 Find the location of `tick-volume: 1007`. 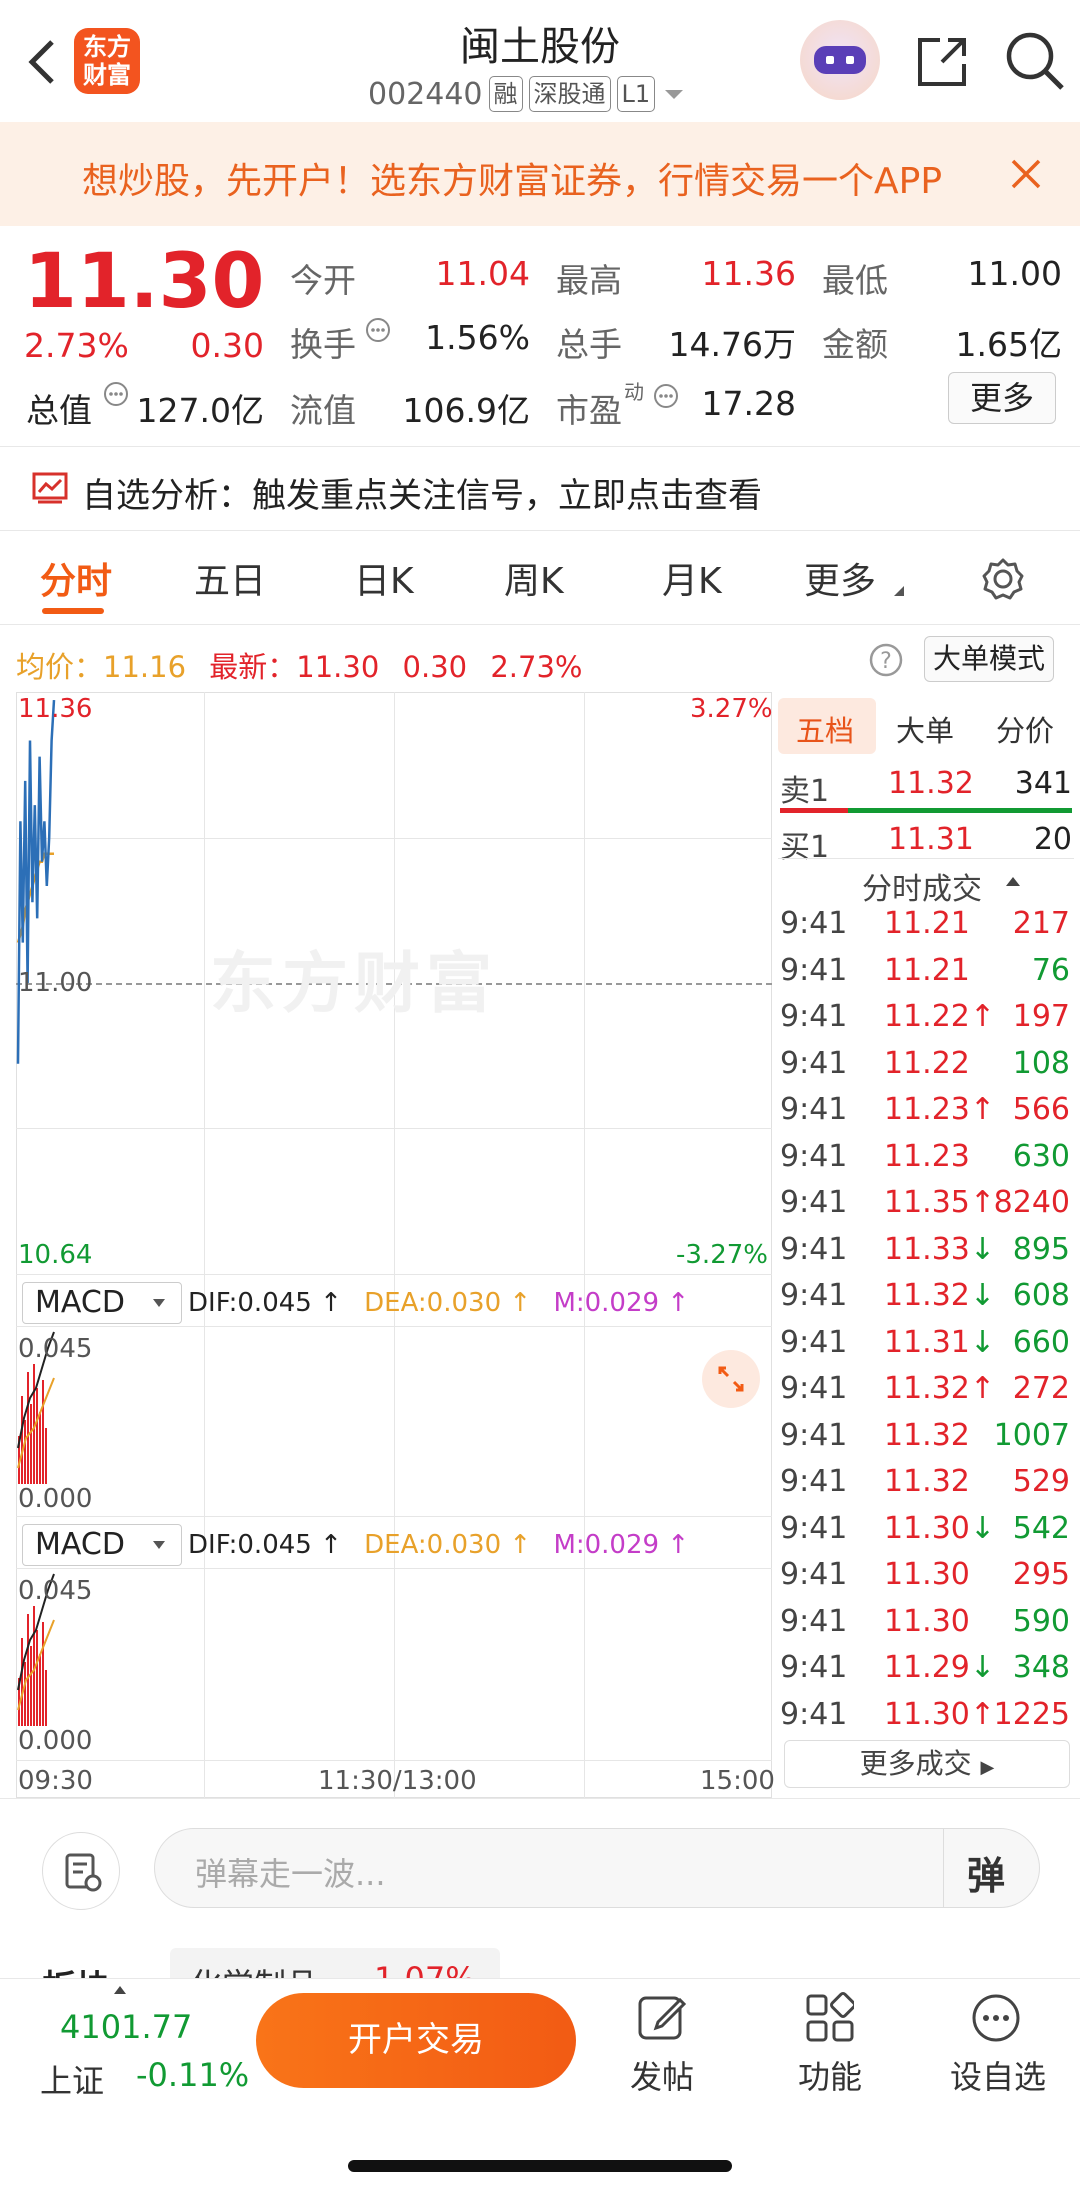

tick-volume: 1007 is located at coordinates (1031, 1435).